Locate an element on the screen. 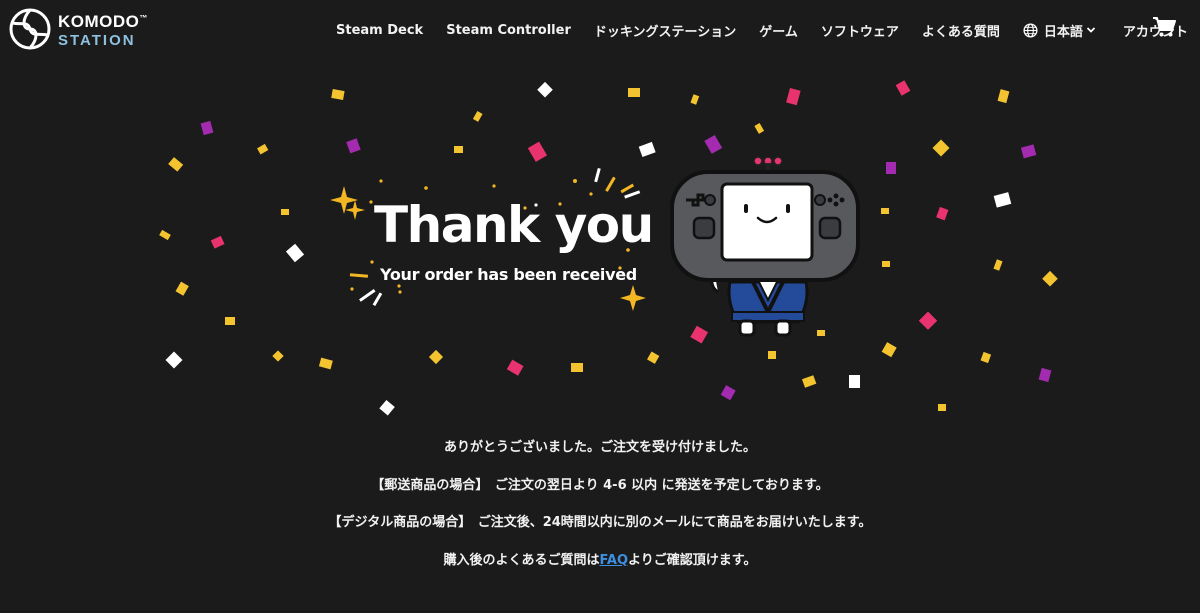 The width and height of the screenshot is (1200, 613). nav-steam-deck: Steam Deck is located at coordinates (379, 30).